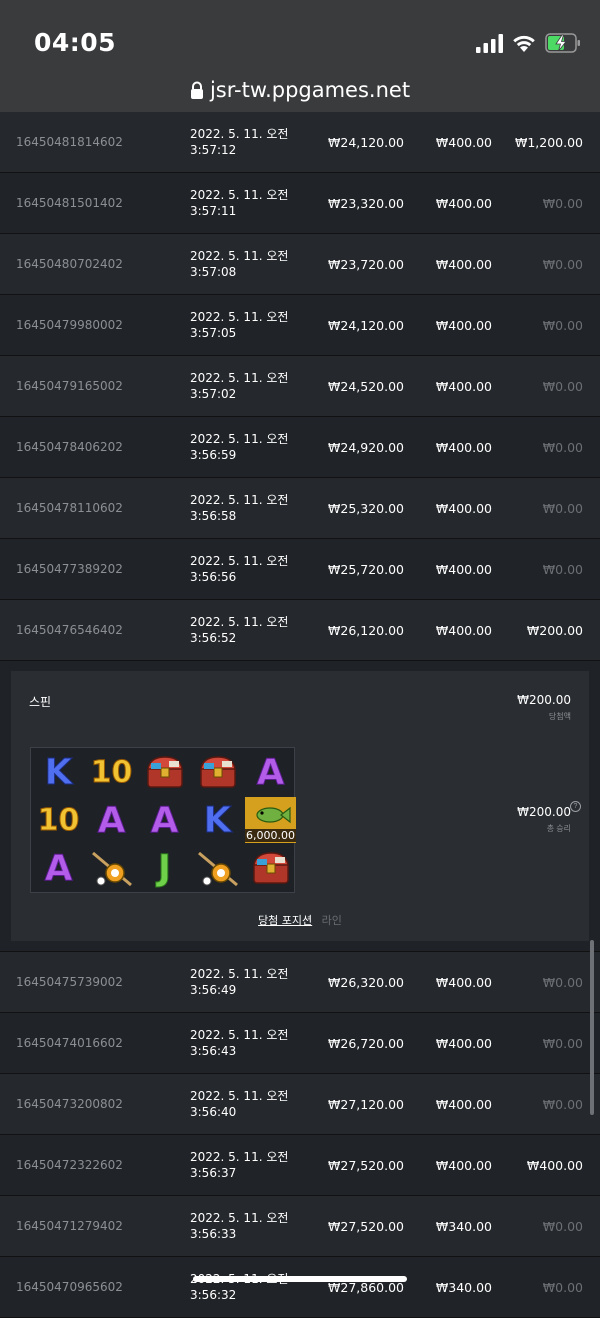 This screenshot has width=600, height=1318. Describe the element at coordinates (366, 447) in the screenshot. I see `balance-value: ₩24,920.00` at that location.